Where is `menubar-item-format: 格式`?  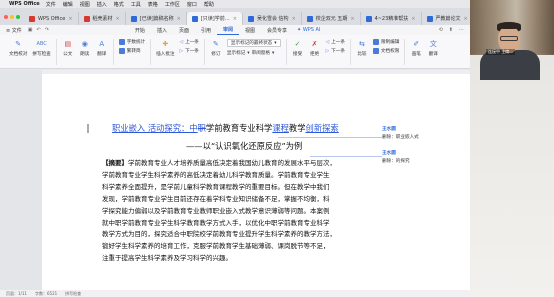
menubar-item-format: 格式 is located at coordinates (119, 4).